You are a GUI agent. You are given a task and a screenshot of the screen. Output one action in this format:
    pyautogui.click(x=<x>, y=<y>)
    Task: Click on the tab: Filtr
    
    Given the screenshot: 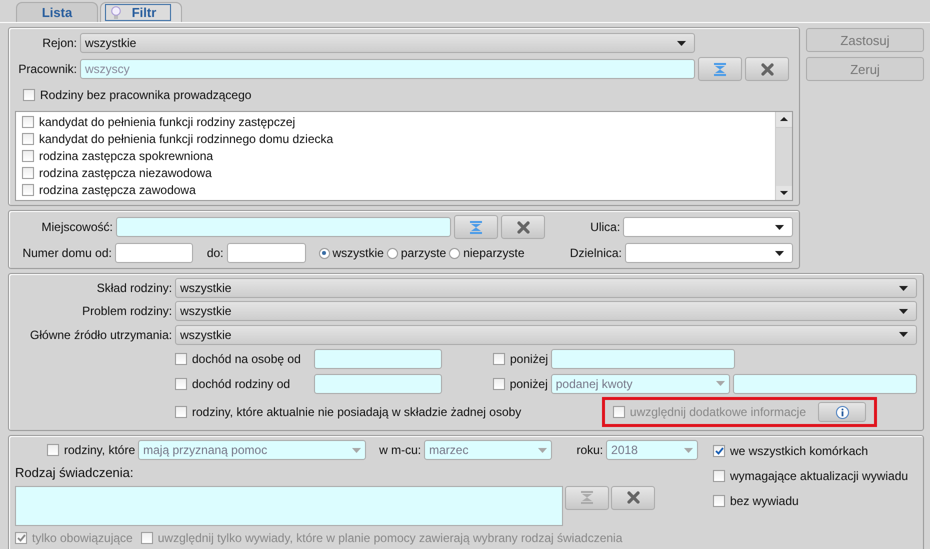 What is the action you would take?
    pyautogui.click(x=141, y=12)
    